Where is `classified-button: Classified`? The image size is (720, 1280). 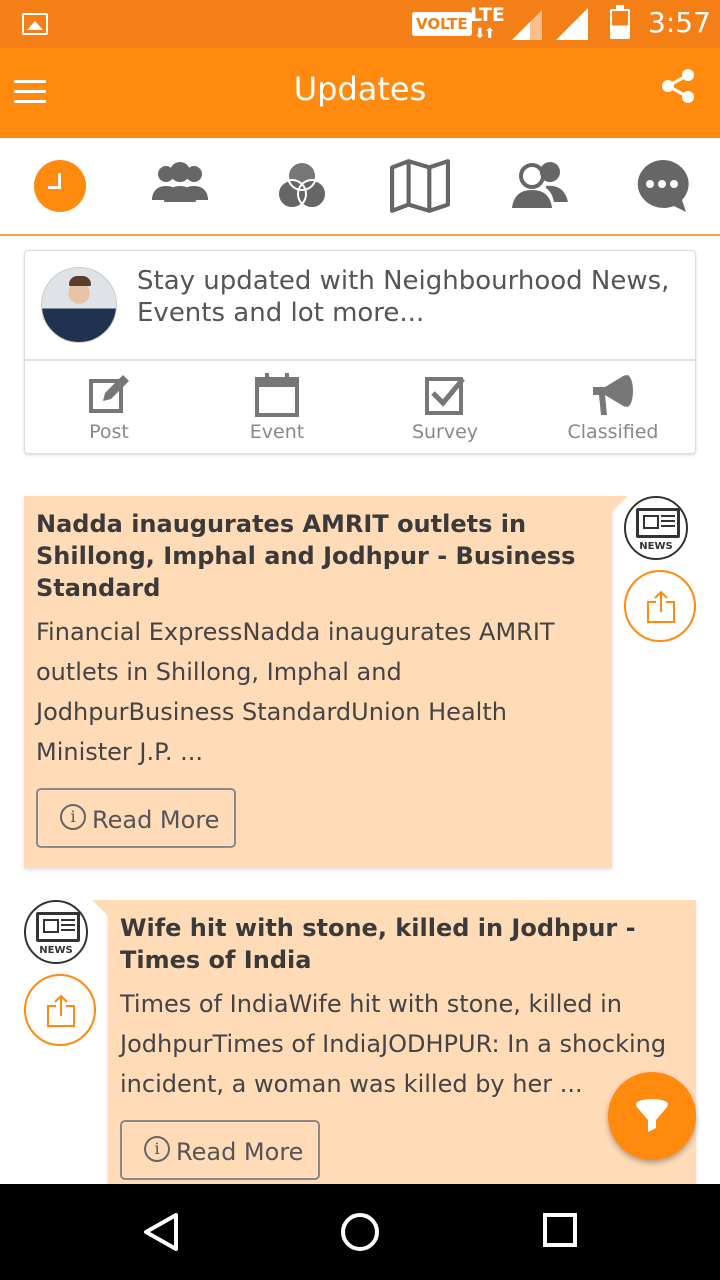 classified-button: Classified is located at coordinates (613, 409).